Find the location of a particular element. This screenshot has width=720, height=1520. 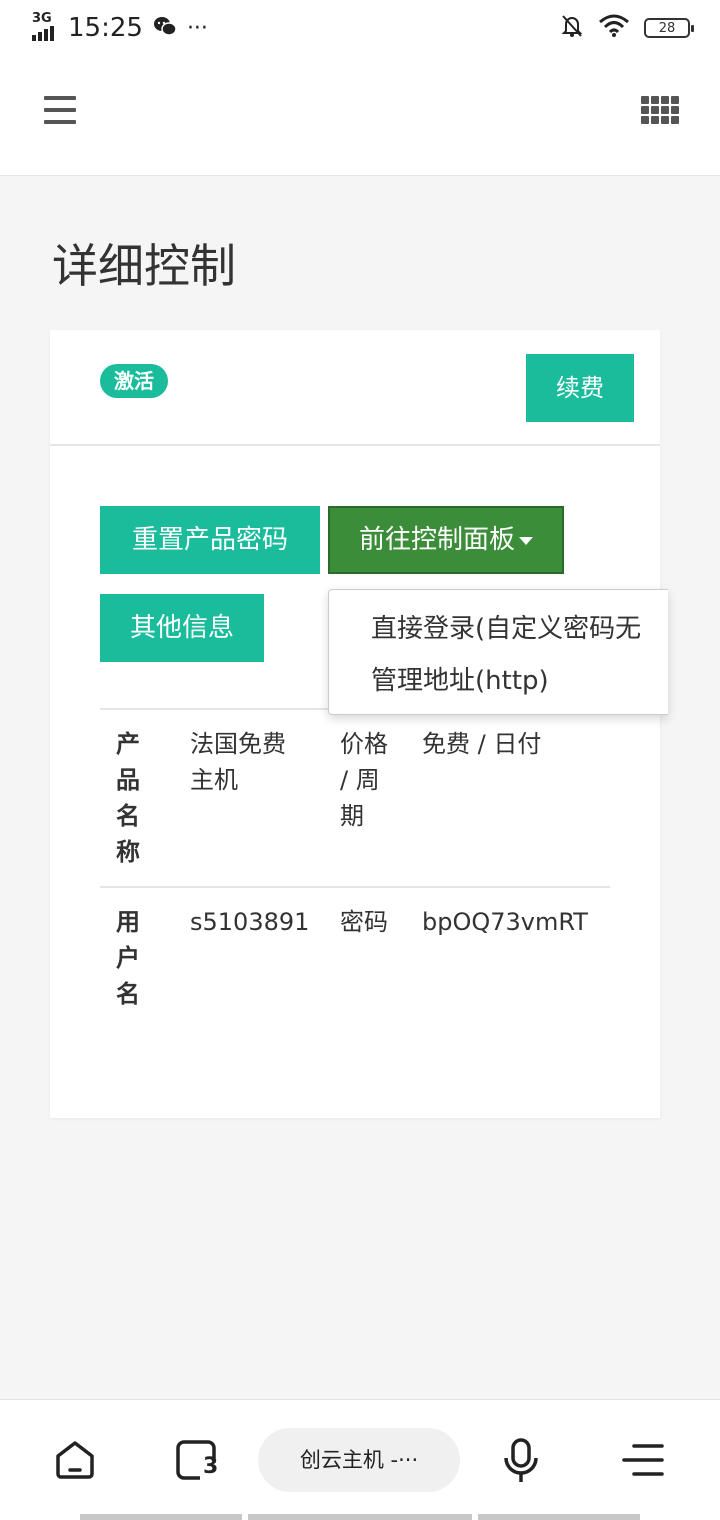

username-label: 用户名 is located at coordinates (128, 958).